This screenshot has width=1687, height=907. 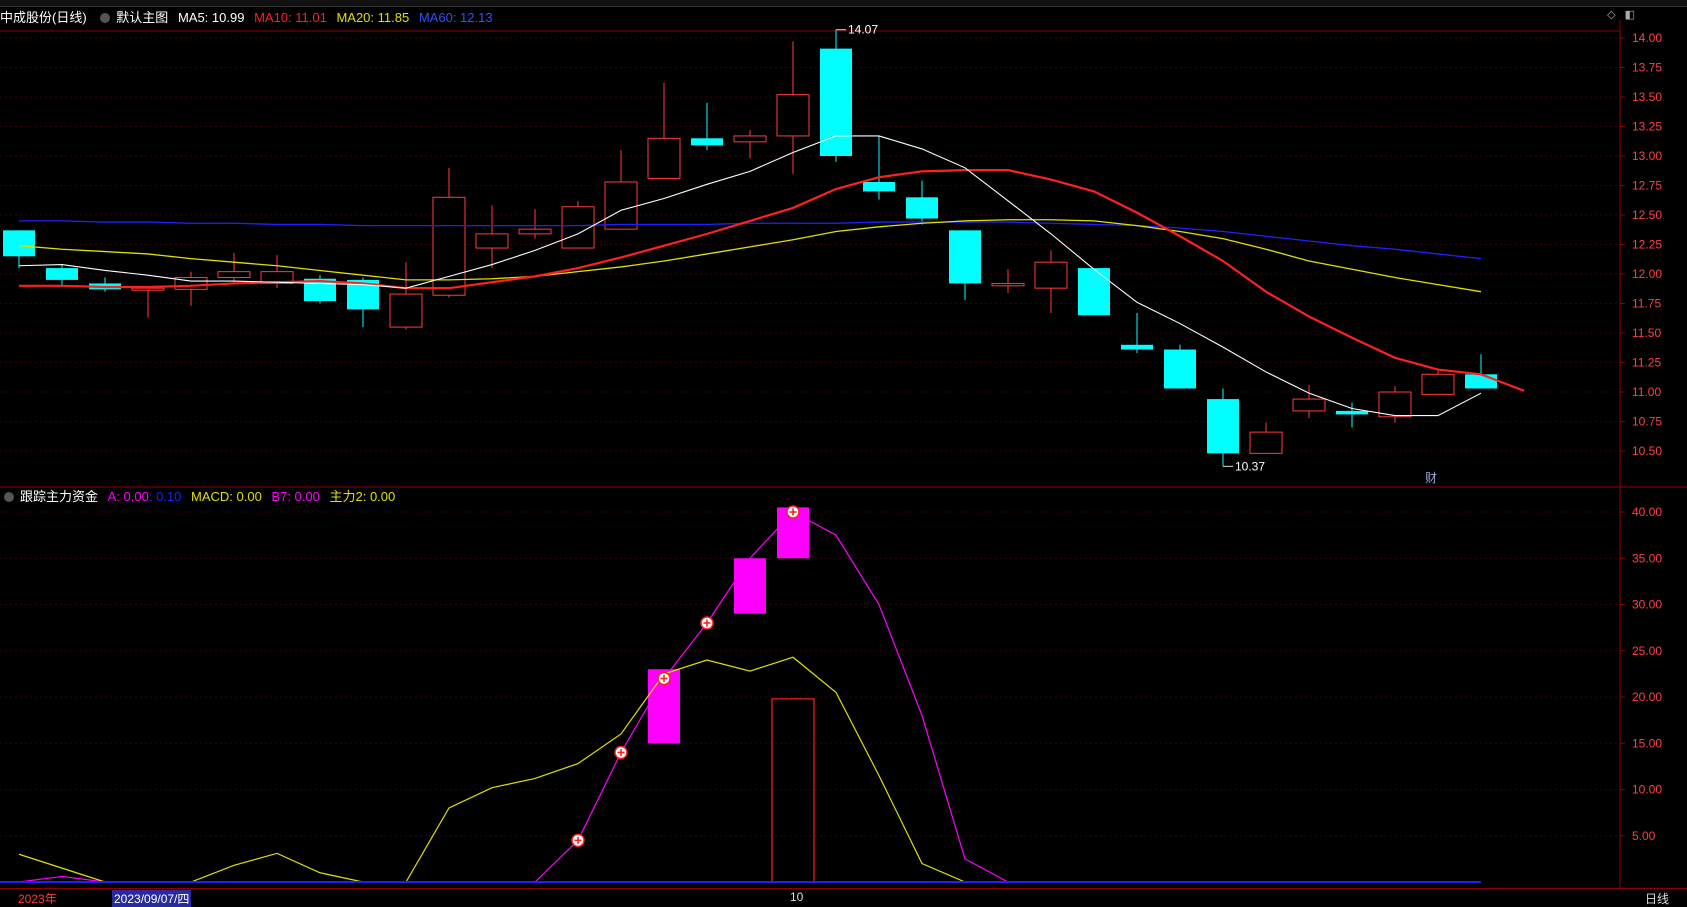 I want to click on indicator-tick-label: 40.00, so click(x=1647, y=512).